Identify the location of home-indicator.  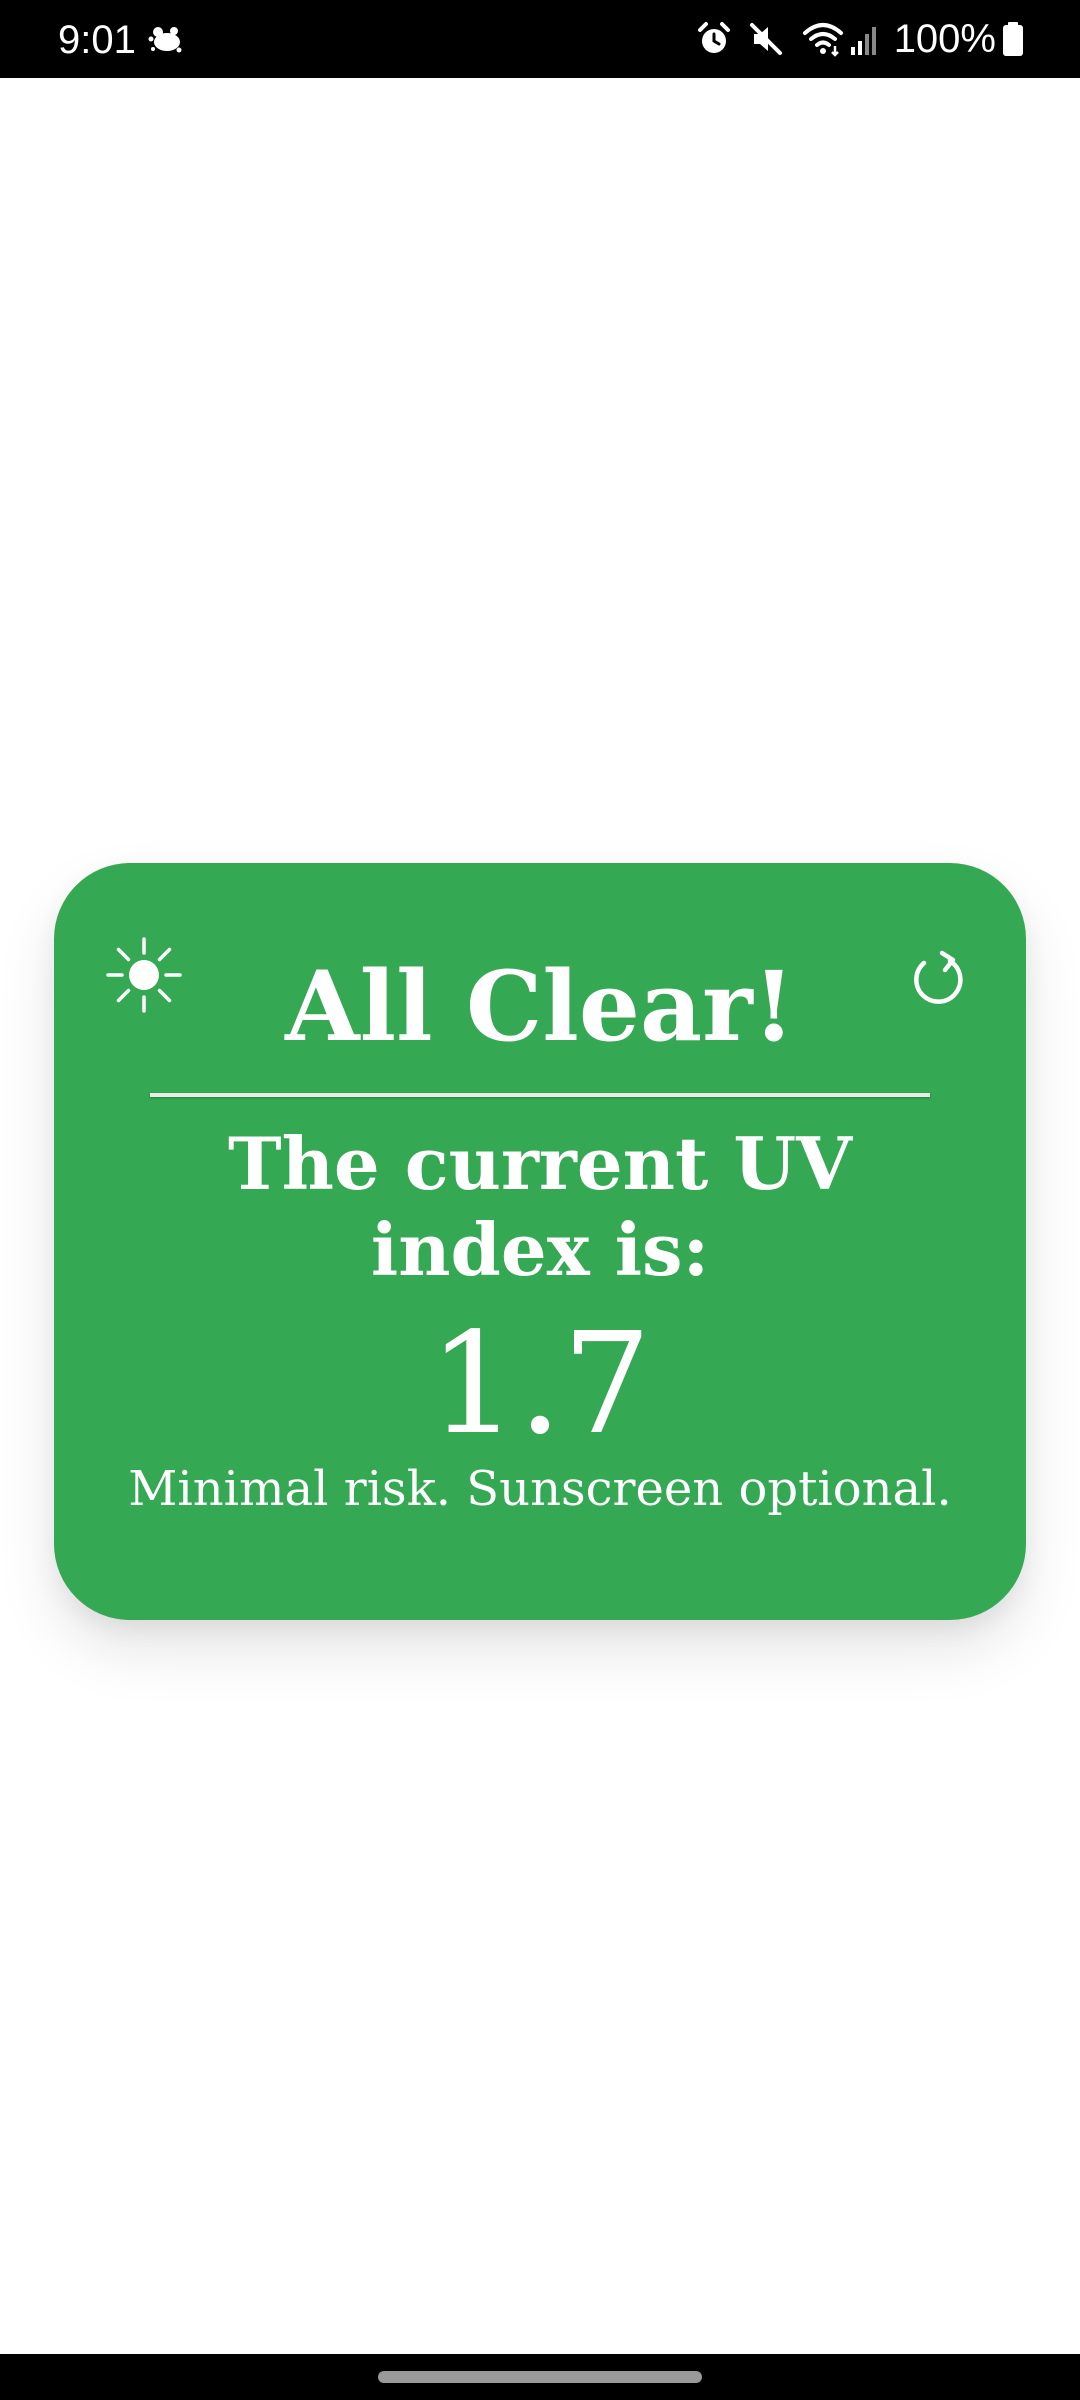
(540, 2377).